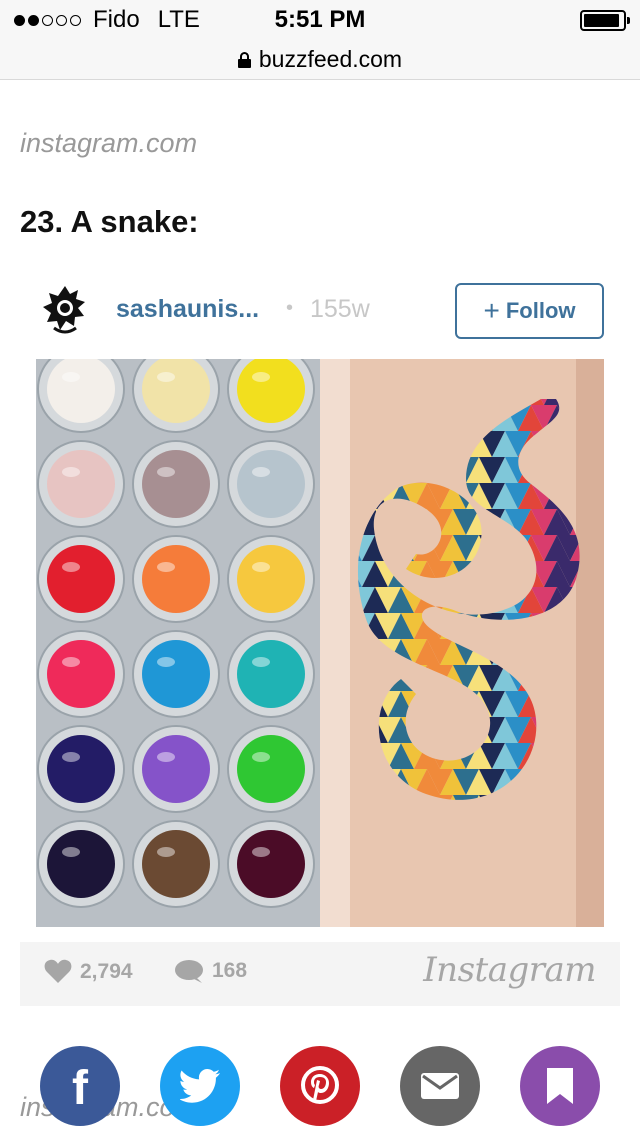  I want to click on embed-footer: 2,794 168 Instagram, so click(320, 974).